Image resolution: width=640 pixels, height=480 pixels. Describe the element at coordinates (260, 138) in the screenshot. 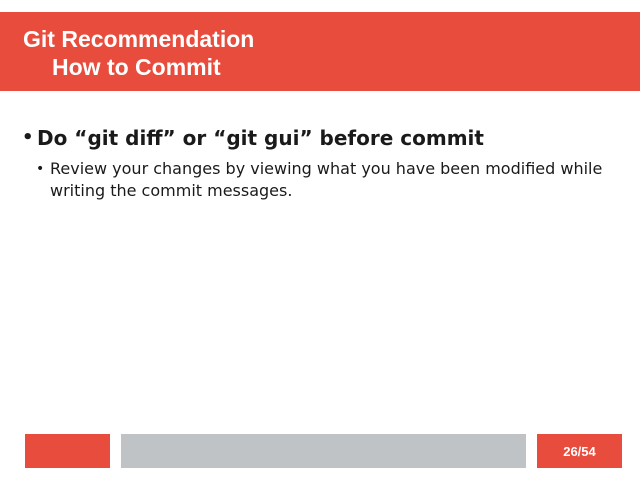

I see `bullet-text: Do “git diff” or “git gui” before commit` at that location.